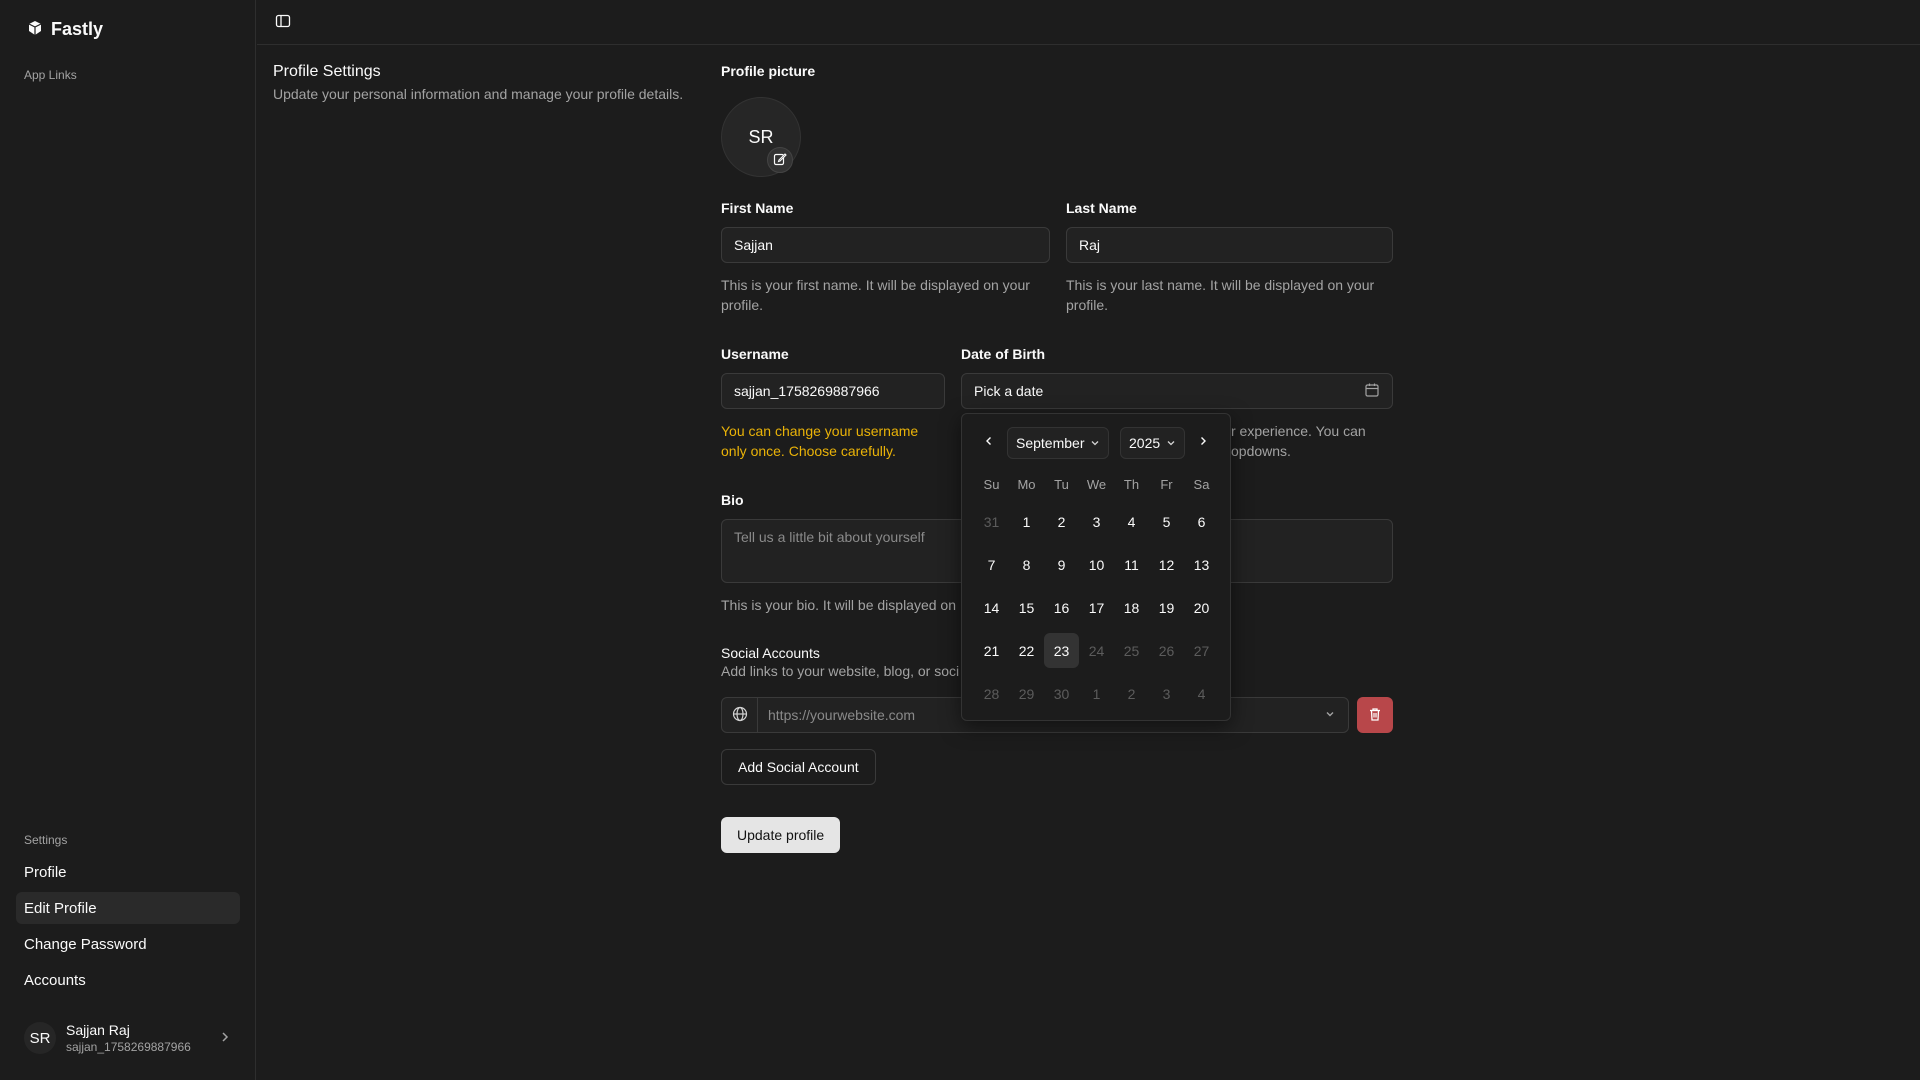 The width and height of the screenshot is (1920, 1080). Describe the element at coordinates (991, 693) in the screenshot. I see `calendar-day: 28` at that location.